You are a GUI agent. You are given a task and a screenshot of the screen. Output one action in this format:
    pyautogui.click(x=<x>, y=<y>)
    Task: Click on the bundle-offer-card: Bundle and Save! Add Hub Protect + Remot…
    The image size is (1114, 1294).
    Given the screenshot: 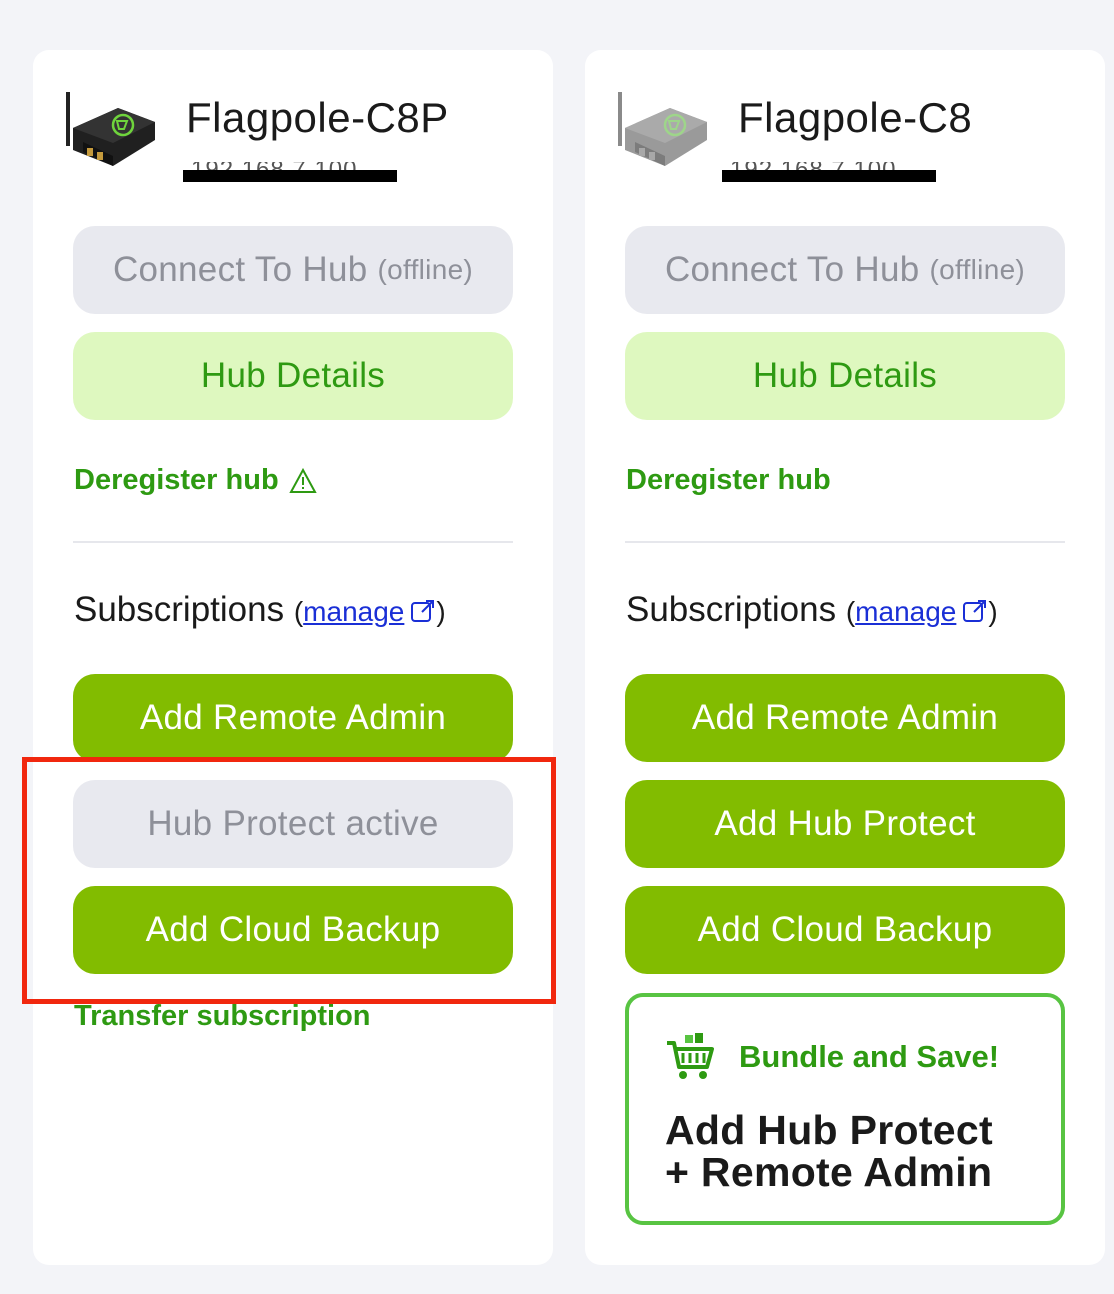 What is the action you would take?
    pyautogui.click(x=845, y=1109)
    